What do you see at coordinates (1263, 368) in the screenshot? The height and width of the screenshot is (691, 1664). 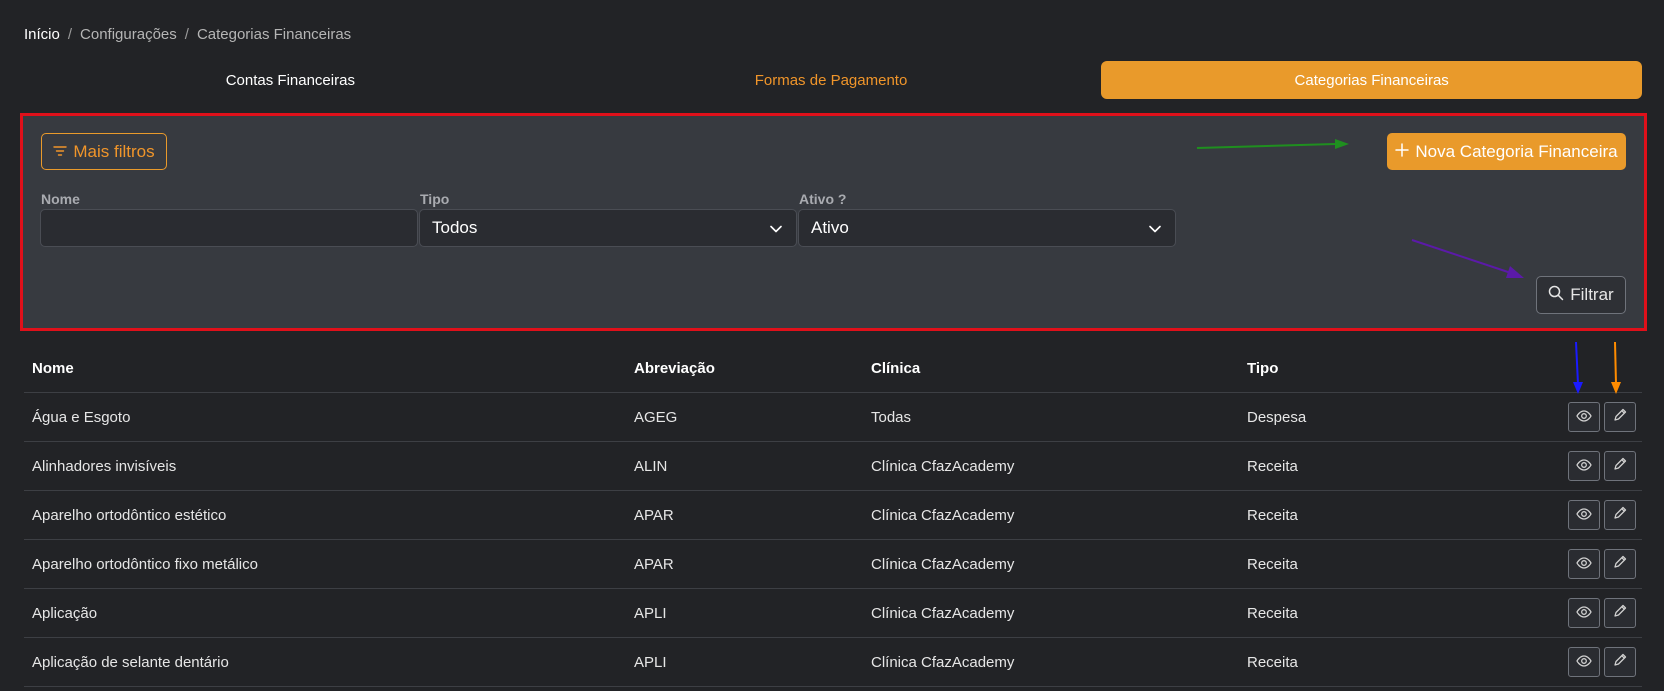 I see `header-tipo: Tipo` at bounding box center [1263, 368].